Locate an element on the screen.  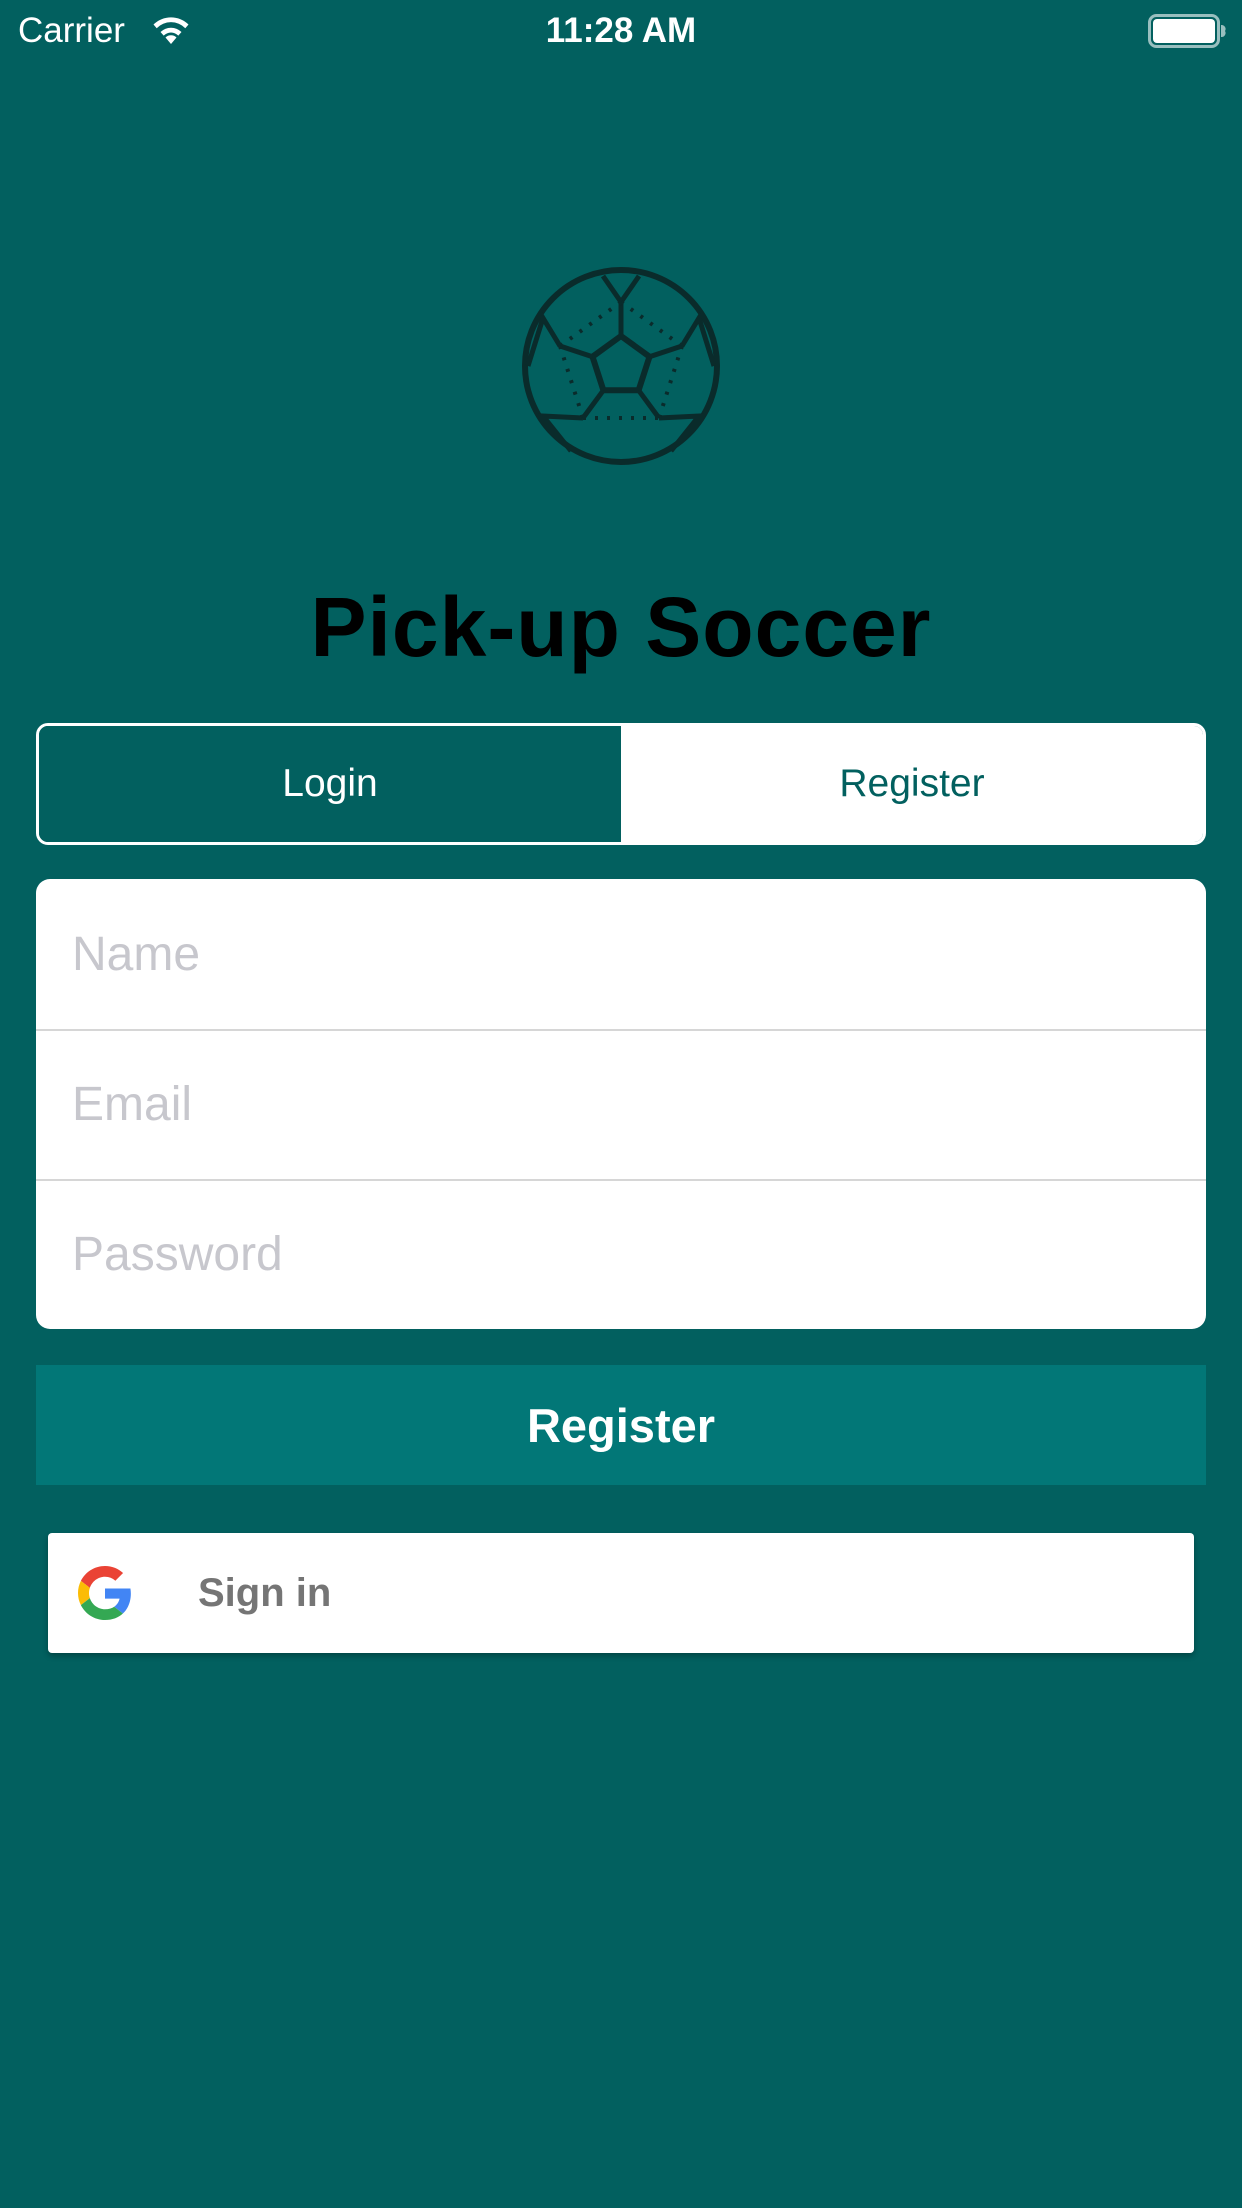
battery-icon is located at coordinates (1187, 31).